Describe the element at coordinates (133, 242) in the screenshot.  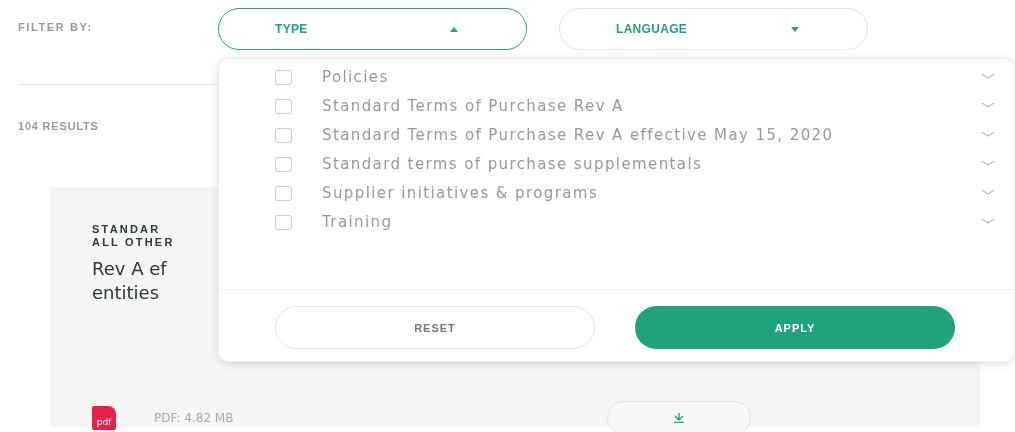
I see `category-label: ALL OTHER` at that location.